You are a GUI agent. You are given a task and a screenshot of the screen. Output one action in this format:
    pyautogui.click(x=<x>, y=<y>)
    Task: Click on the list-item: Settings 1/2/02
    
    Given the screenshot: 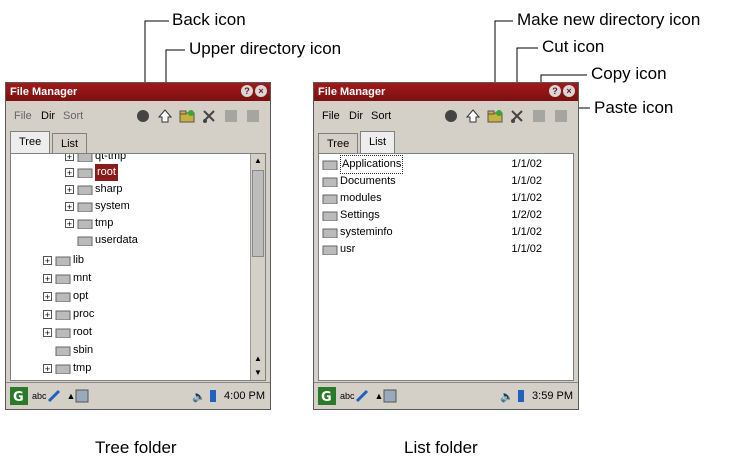 What is the action you would take?
    pyautogui.click(x=442, y=215)
    